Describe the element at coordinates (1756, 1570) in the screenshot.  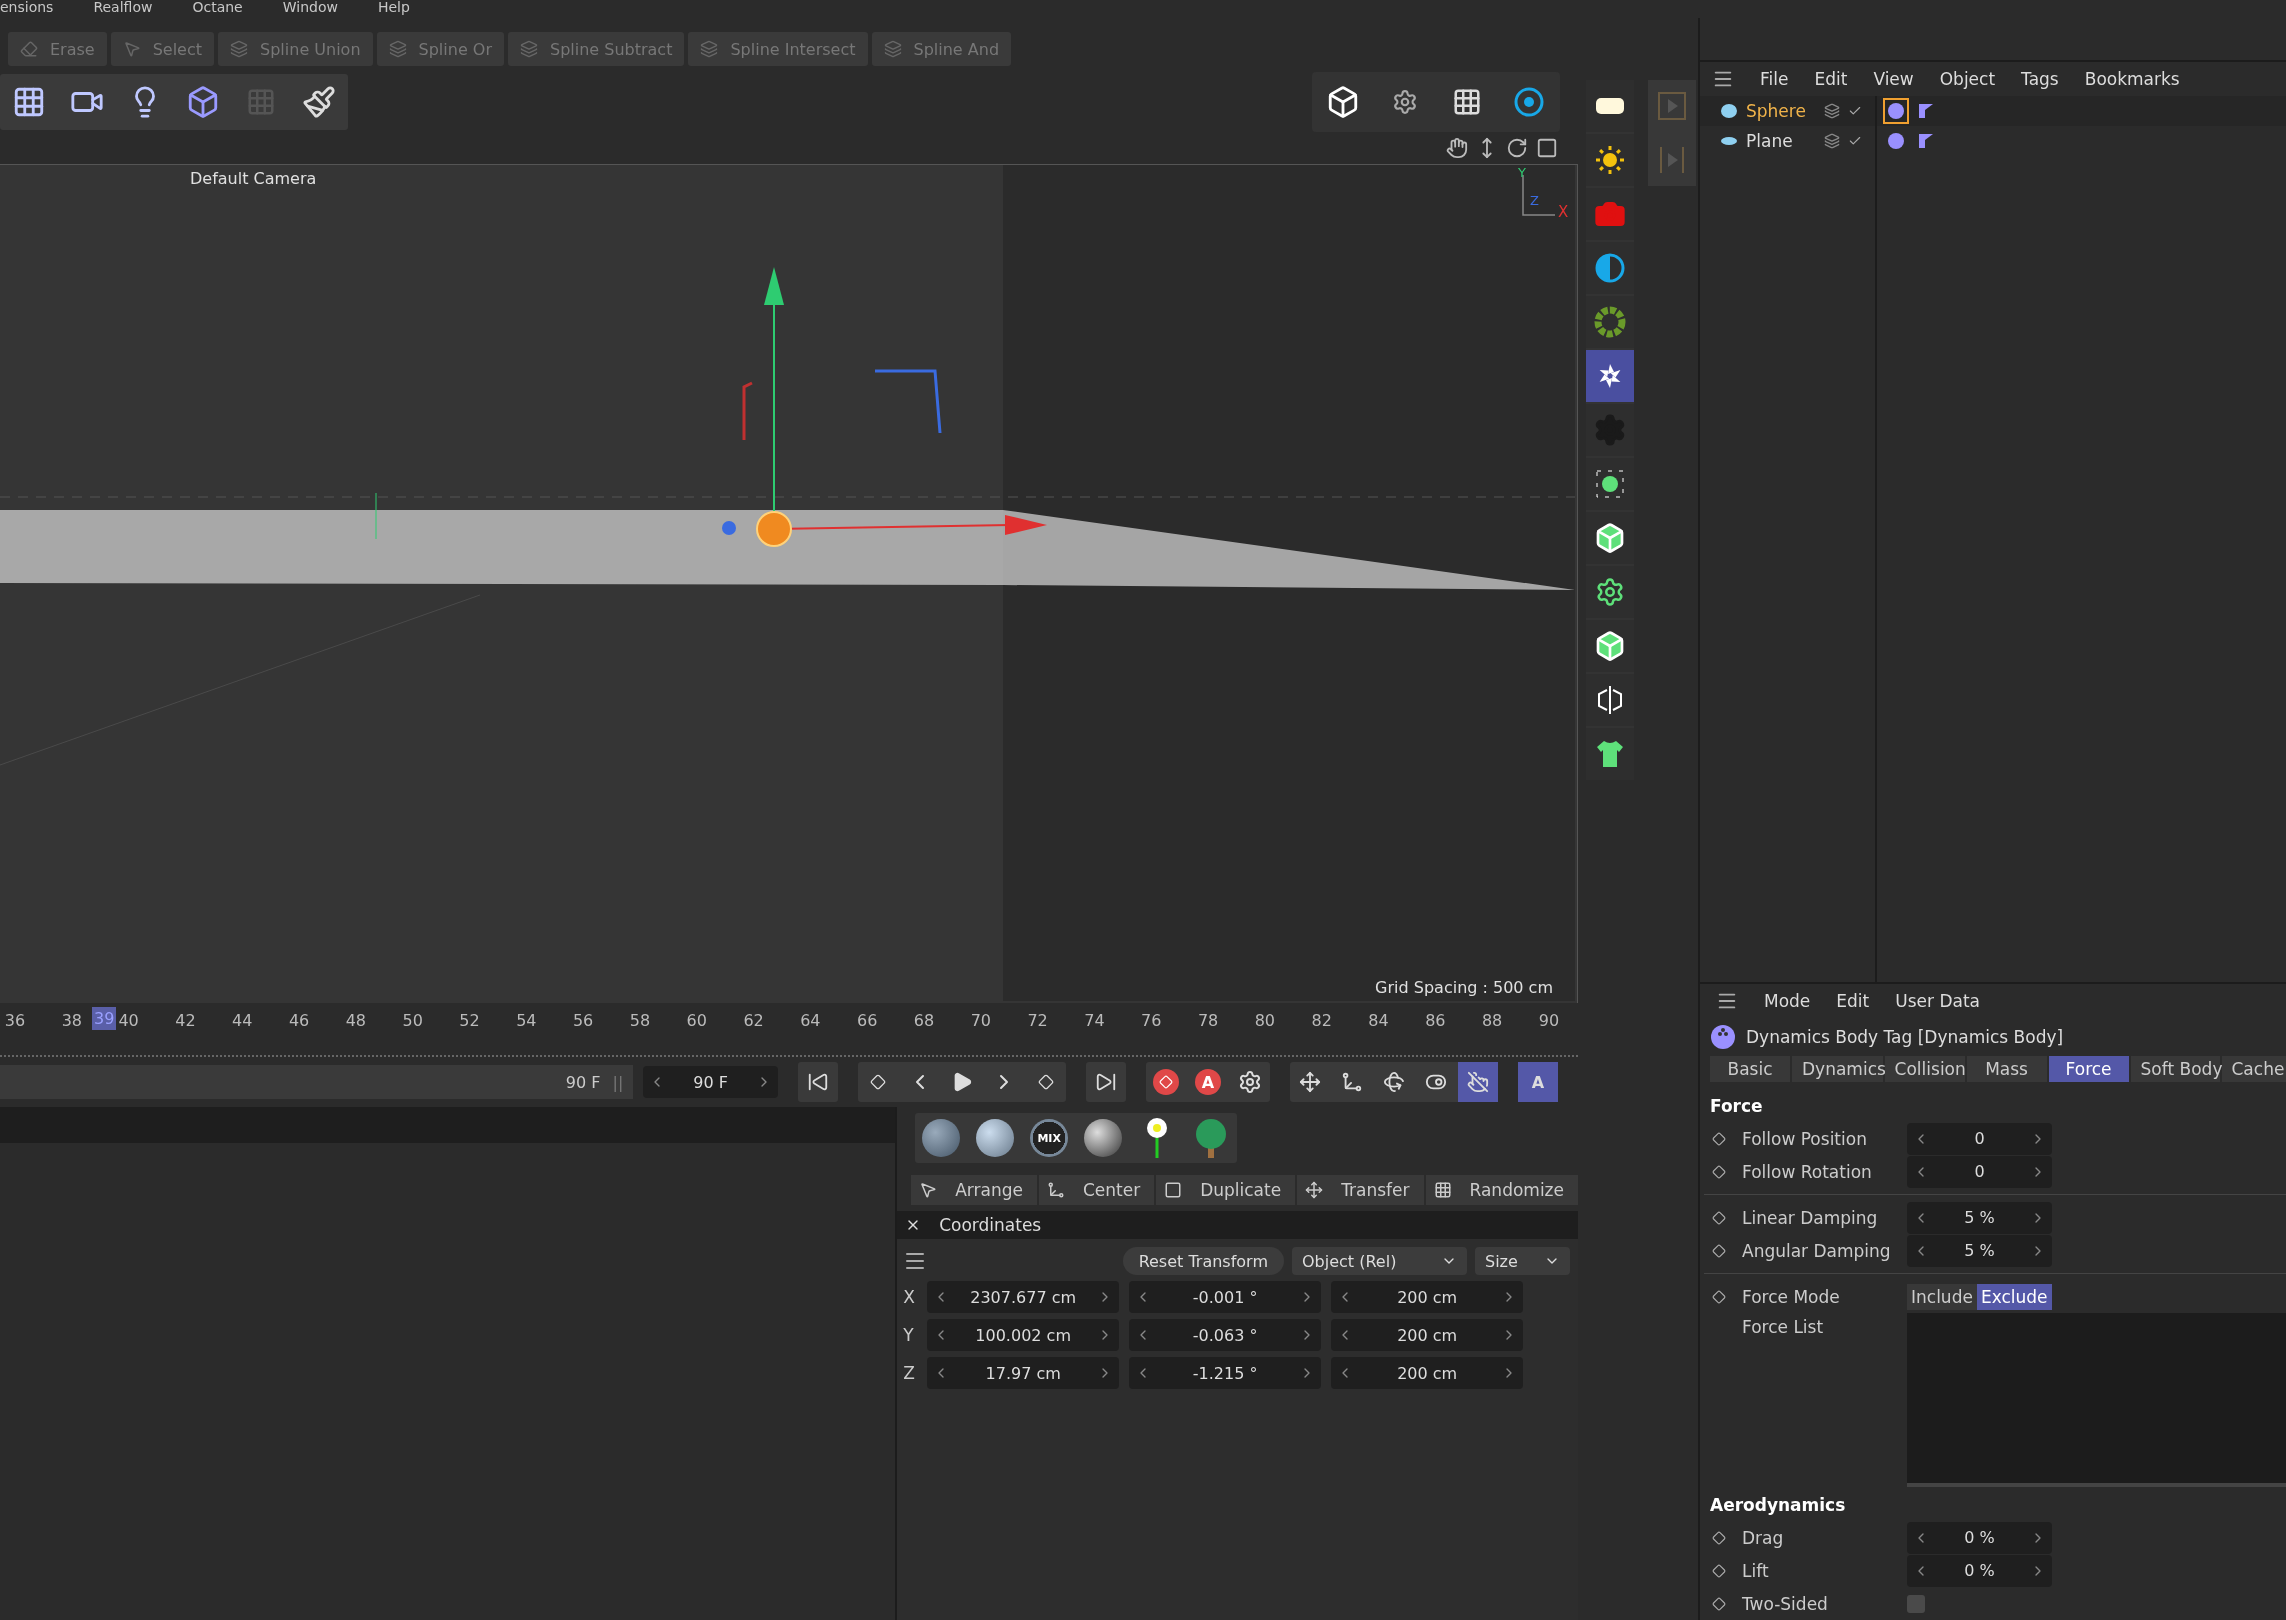
I see `field-label: Lift` at that location.